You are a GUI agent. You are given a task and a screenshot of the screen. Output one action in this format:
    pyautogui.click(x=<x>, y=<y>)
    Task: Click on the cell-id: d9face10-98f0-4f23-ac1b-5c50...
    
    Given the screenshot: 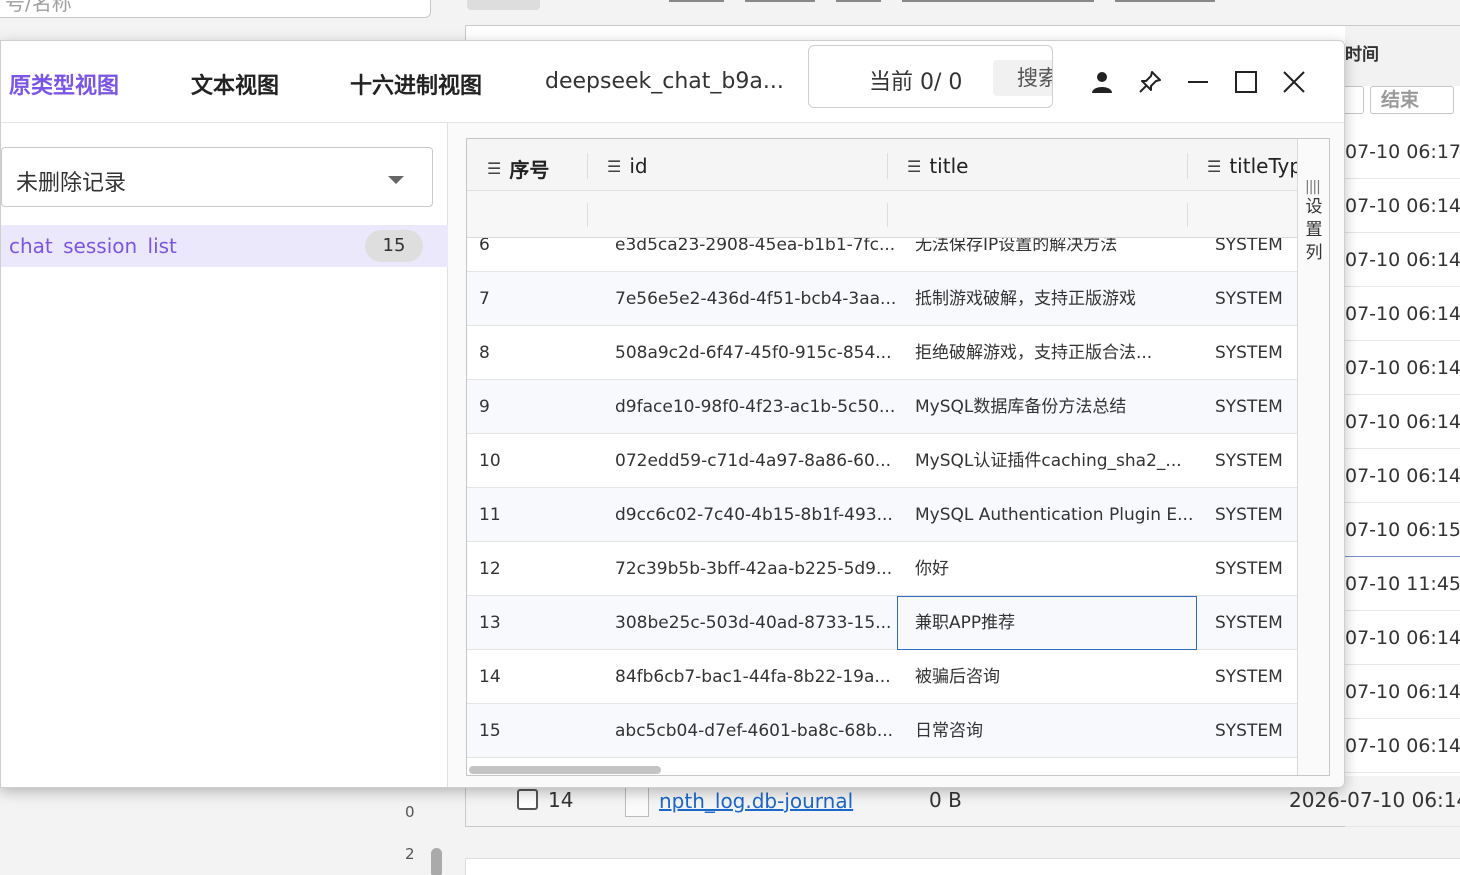 What is the action you would take?
    pyautogui.click(x=755, y=407)
    